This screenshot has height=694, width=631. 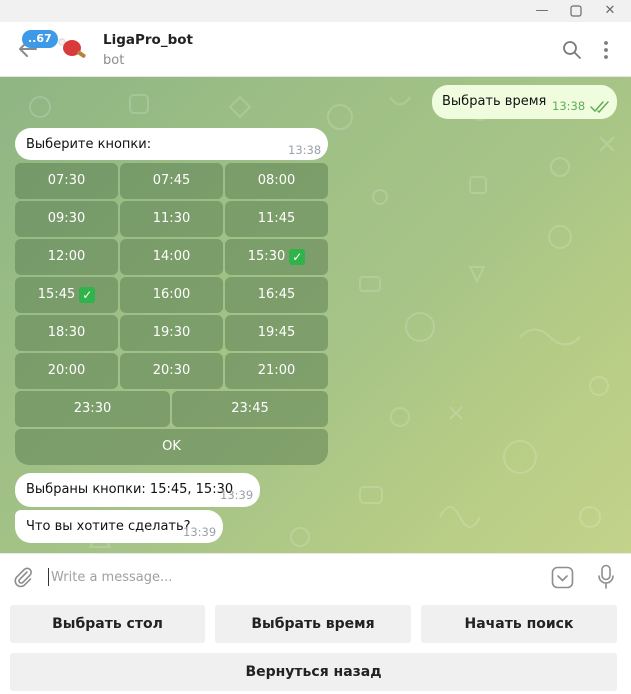 What do you see at coordinates (606, 50) in the screenshot?
I see `more-options-icon` at bounding box center [606, 50].